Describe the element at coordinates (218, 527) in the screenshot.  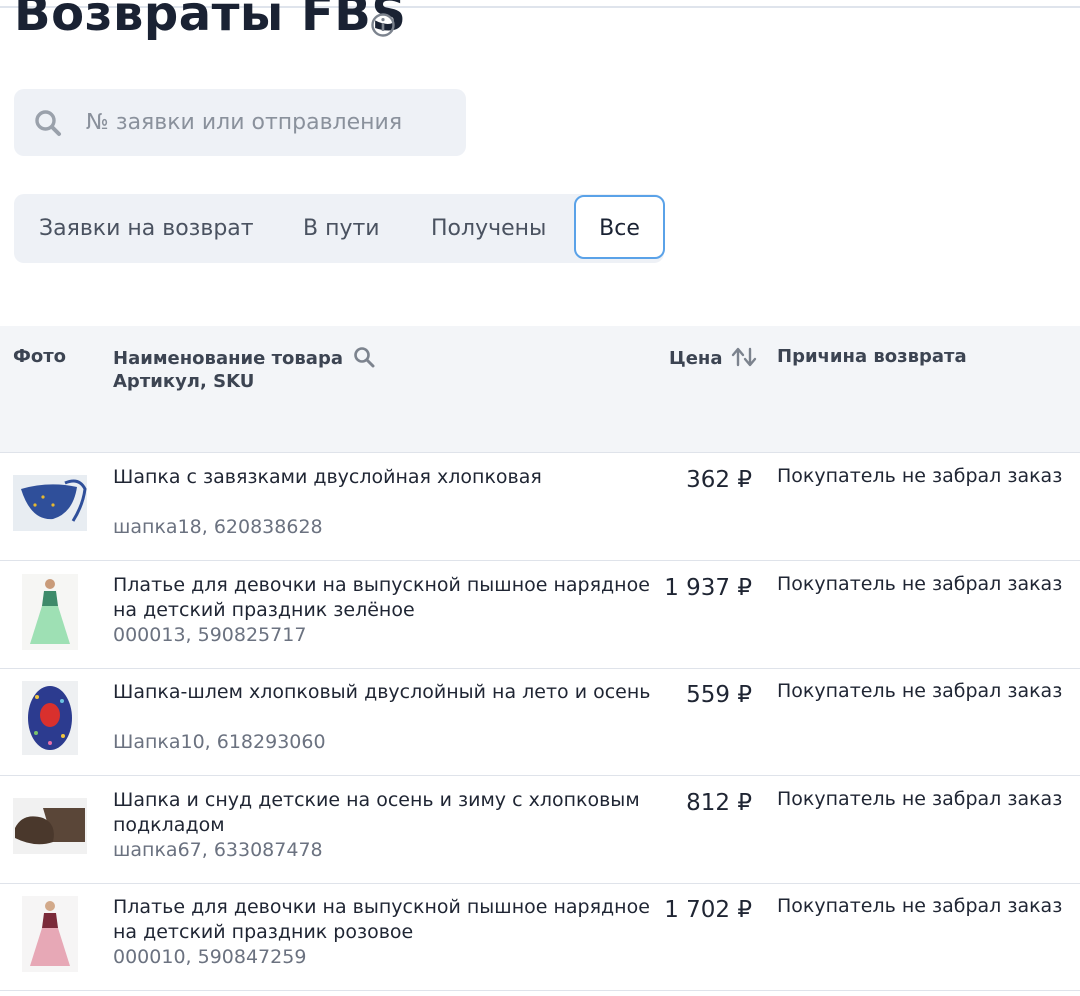
I see `product-article: шапка18, 620838628` at that location.